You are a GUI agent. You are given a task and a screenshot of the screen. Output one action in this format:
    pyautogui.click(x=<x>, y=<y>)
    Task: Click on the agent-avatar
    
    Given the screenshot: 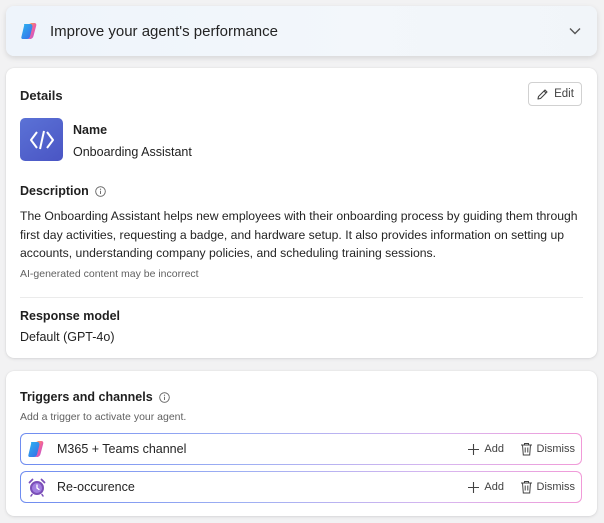 What is the action you would take?
    pyautogui.click(x=41, y=139)
    